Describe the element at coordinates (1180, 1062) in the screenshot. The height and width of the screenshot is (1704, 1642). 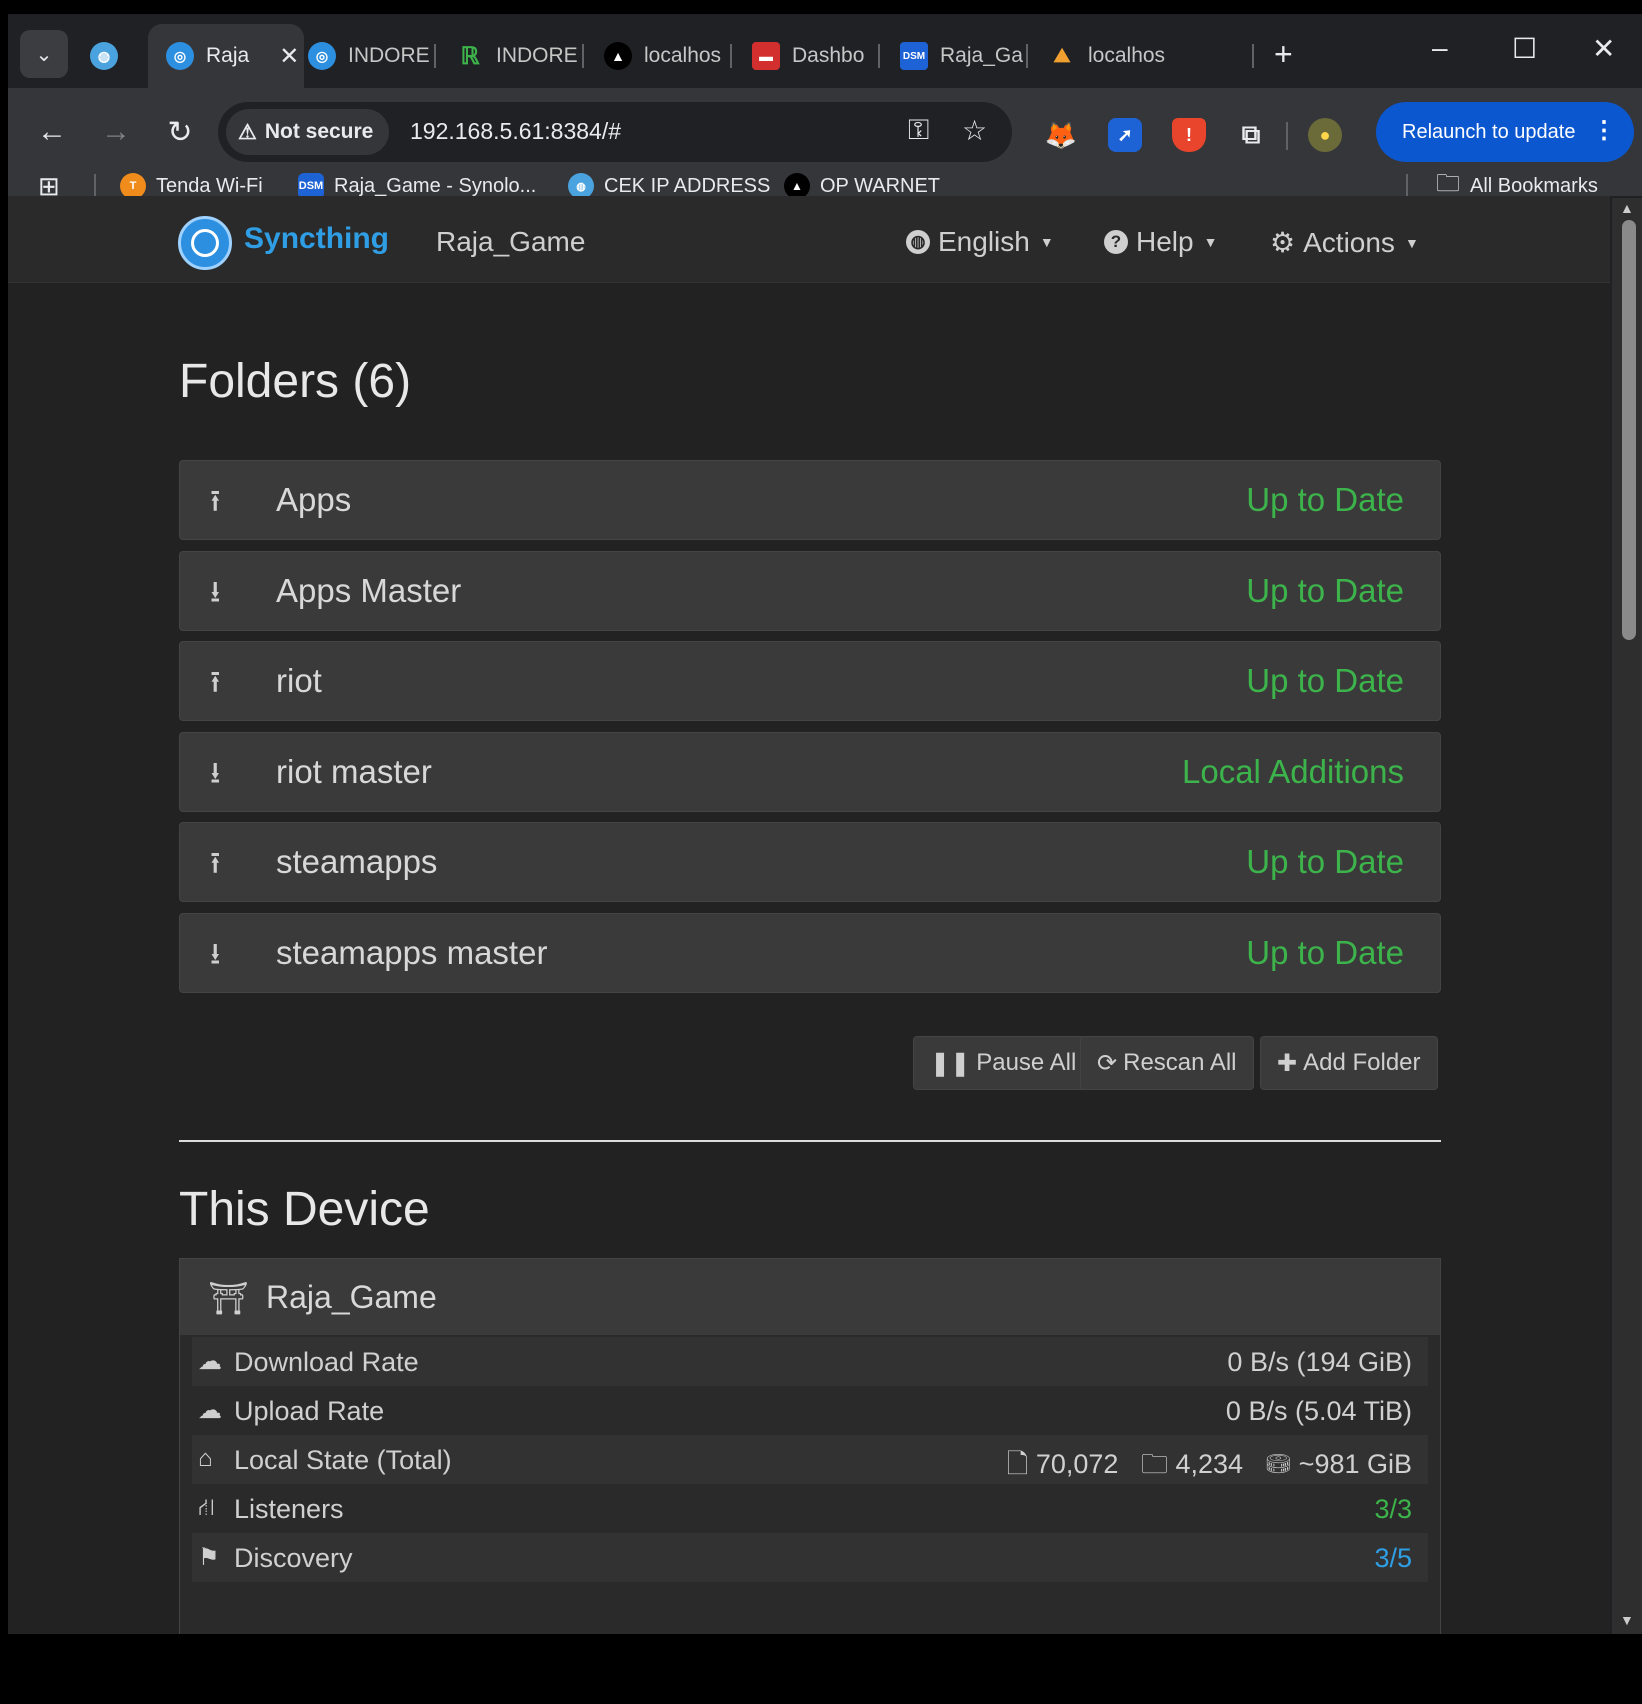
I see `rescan-all-label: Rescan All` at that location.